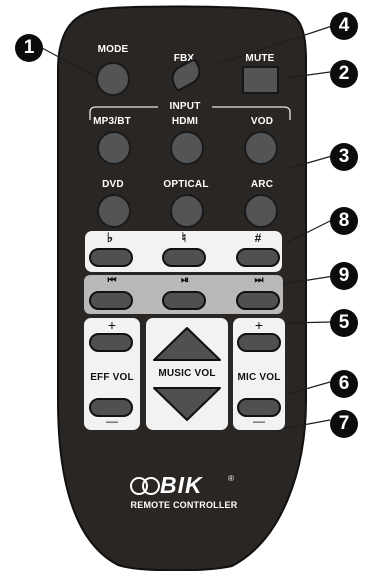 Image resolution: width=368 pixels, height=571 pixels. What do you see at coordinates (110, 237) in the screenshot?
I see `flat-symbol: ♭` at bounding box center [110, 237].